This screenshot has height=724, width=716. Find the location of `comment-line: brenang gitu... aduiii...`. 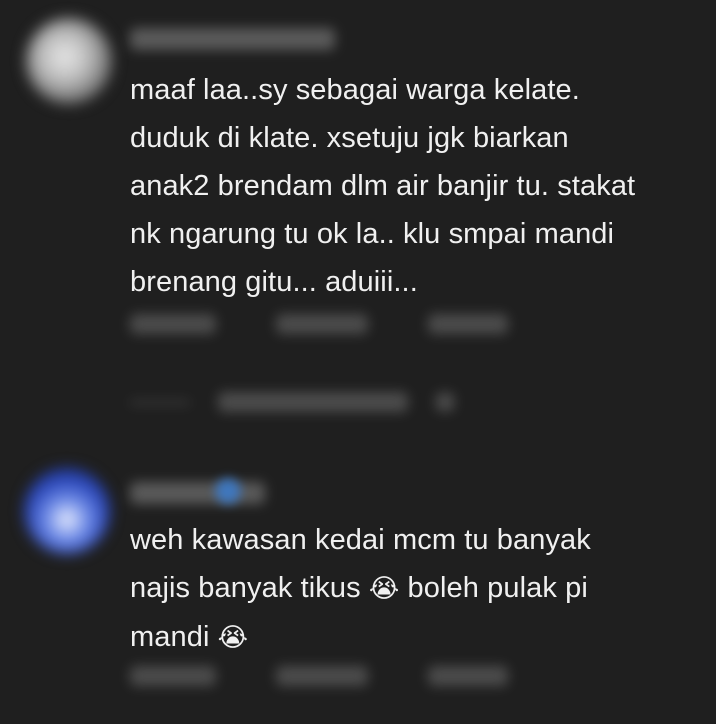

comment-line: brenang gitu... aduiii... is located at coordinates (274, 282).